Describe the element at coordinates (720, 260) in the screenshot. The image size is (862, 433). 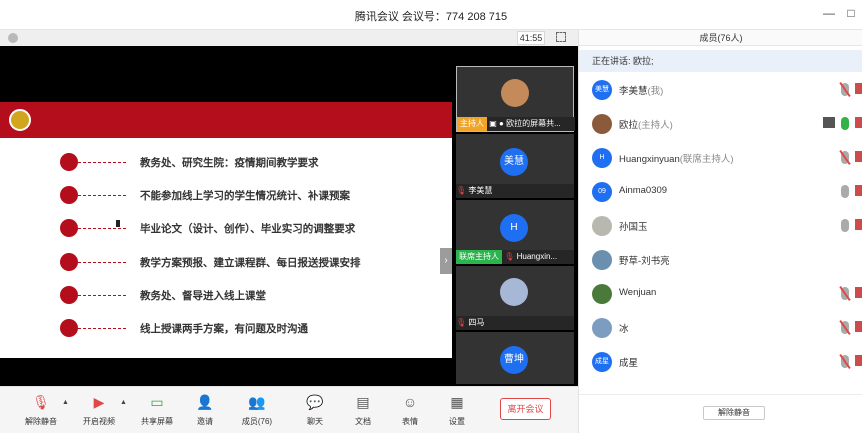
I see `member-row: 野草-刘书亮` at that location.